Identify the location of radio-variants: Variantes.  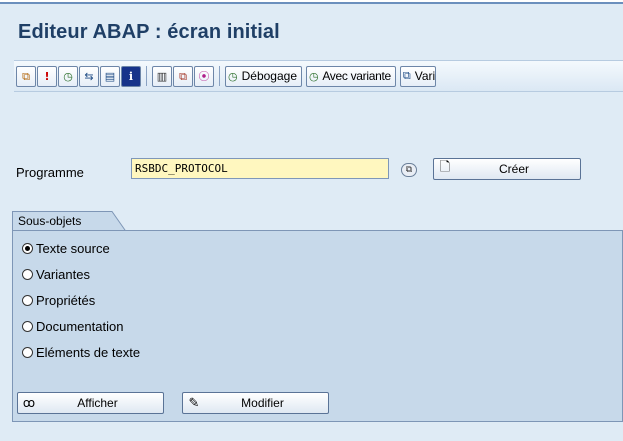
(56, 274).